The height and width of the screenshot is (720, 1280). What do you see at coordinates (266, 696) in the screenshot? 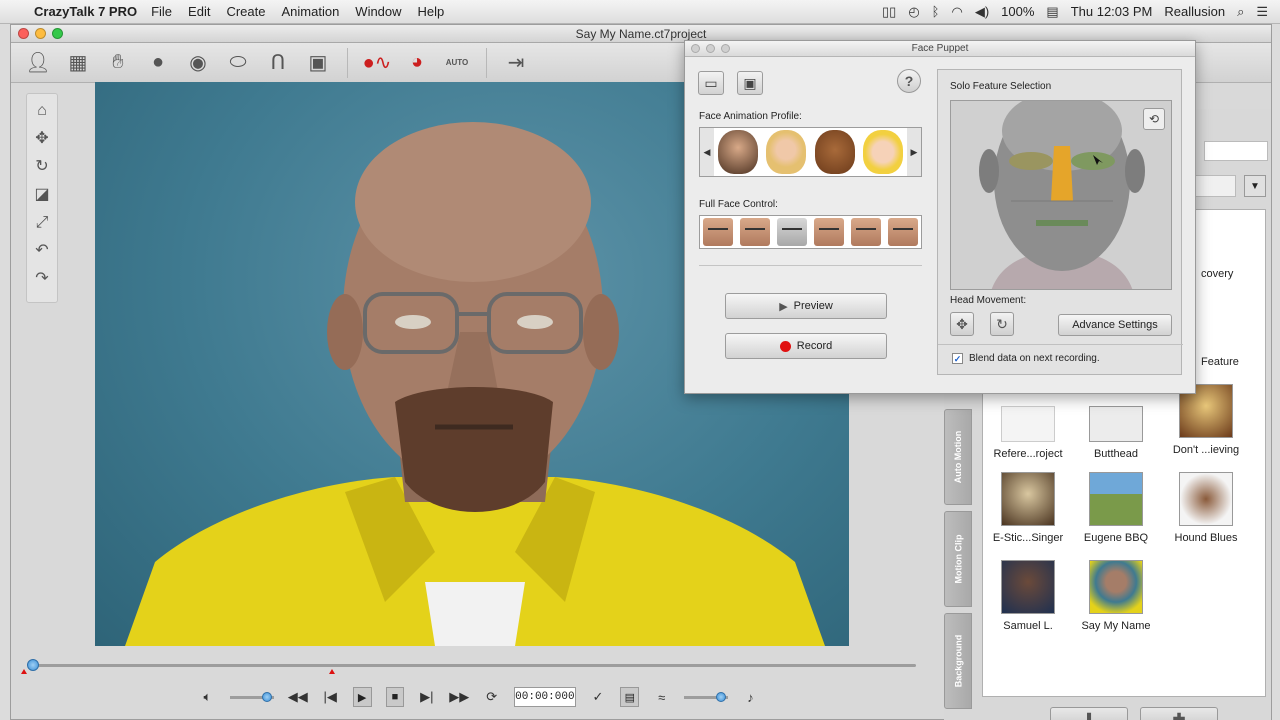
I see `volume-slider-knob` at bounding box center [266, 696].